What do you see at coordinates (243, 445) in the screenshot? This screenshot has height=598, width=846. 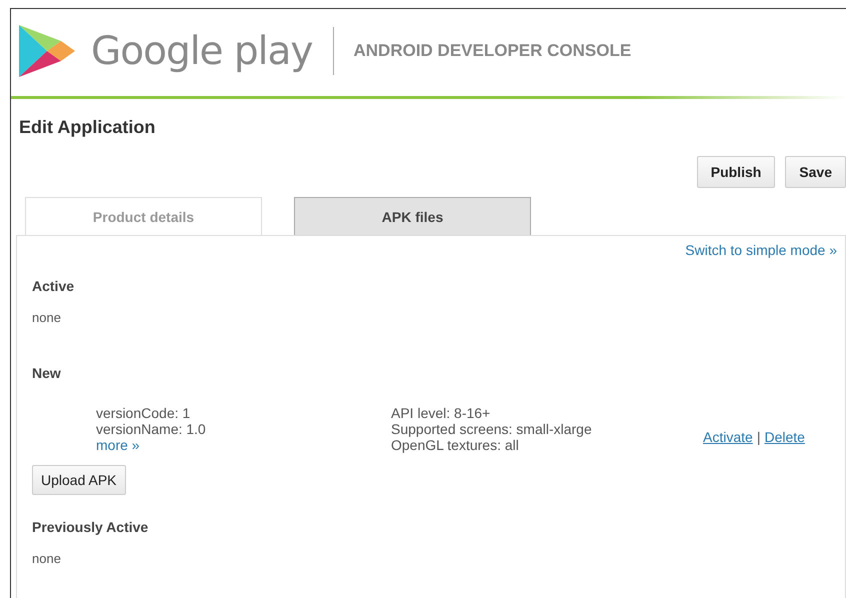 I see `more-link: more »` at bounding box center [243, 445].